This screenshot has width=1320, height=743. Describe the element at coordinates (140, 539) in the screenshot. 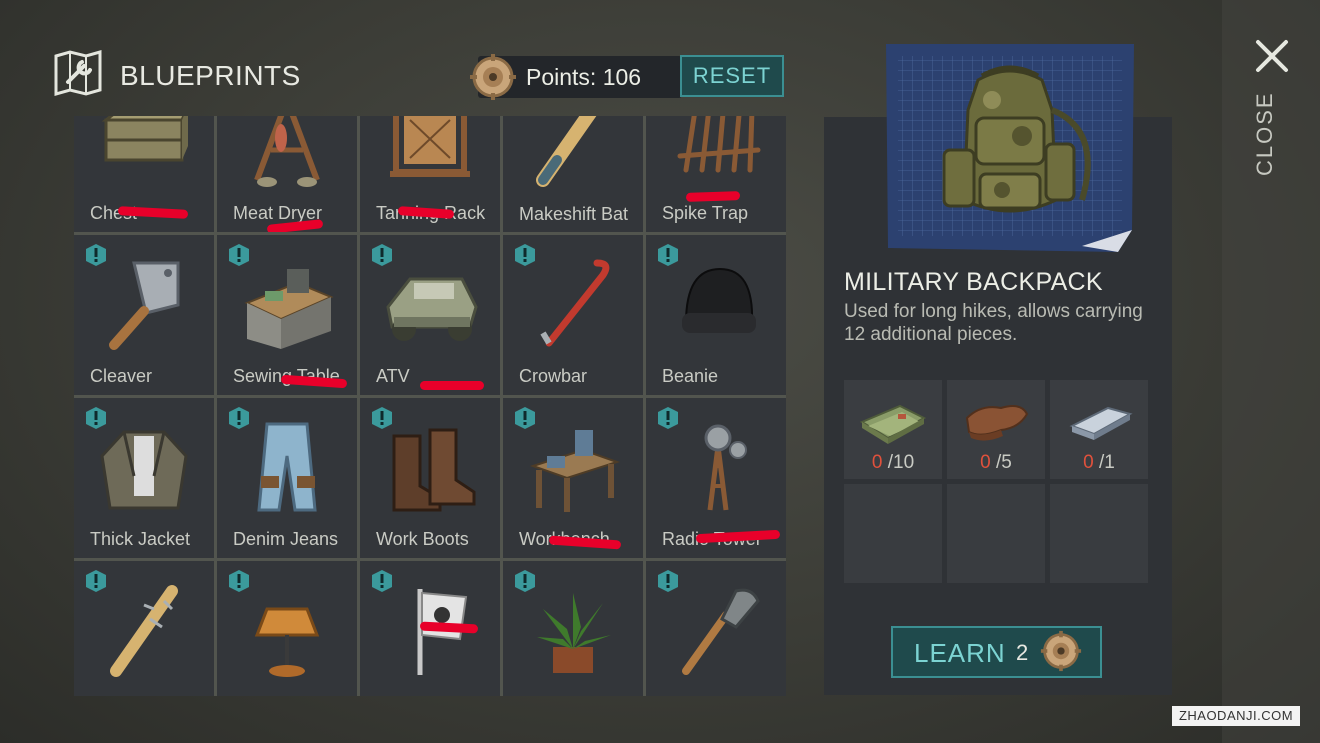

I see `blueprint-item-label: Thick Jacket` at that location.